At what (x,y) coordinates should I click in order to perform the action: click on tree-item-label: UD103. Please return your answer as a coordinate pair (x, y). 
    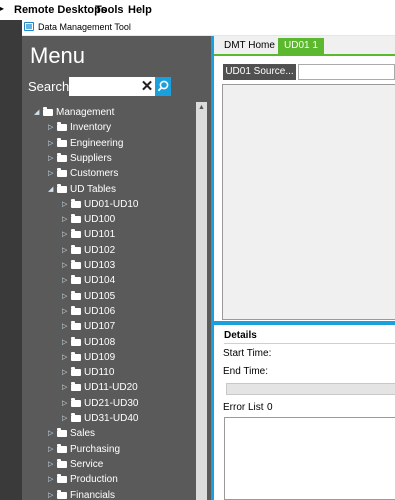
    Looking at the image, I should click on (100, 265).